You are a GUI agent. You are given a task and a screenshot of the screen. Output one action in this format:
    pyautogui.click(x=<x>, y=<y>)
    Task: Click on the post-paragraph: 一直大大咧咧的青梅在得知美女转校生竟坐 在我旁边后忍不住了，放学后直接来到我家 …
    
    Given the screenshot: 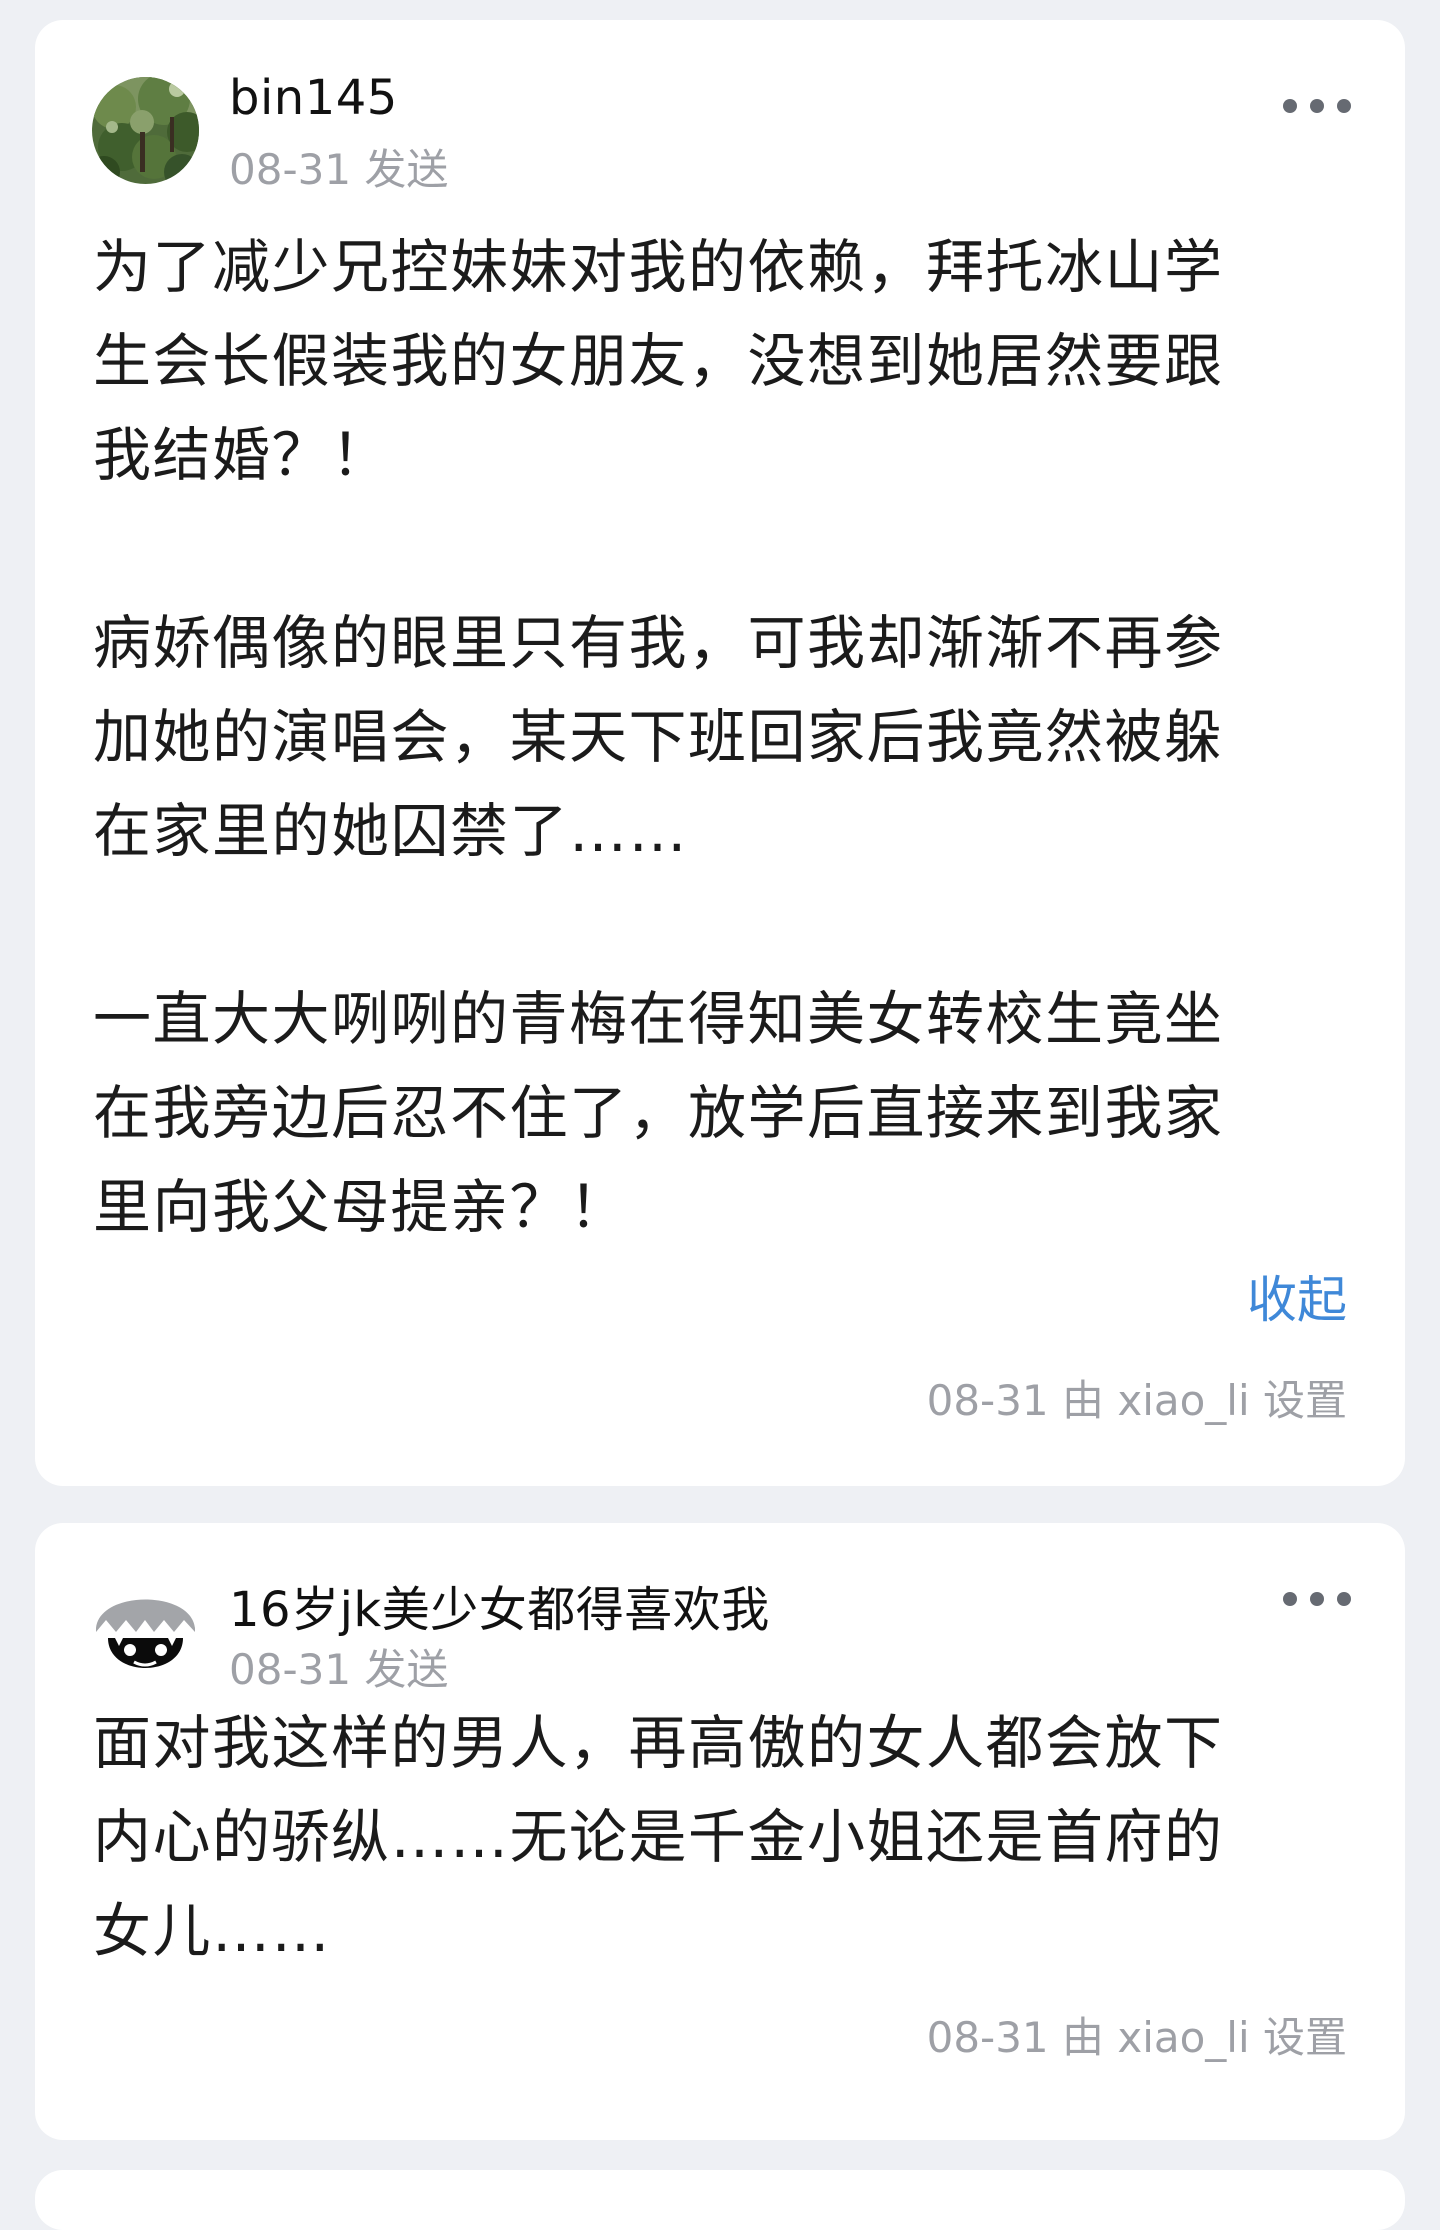 What is the action you would take?
    pyautogui.click(x=658, y=1113)
    